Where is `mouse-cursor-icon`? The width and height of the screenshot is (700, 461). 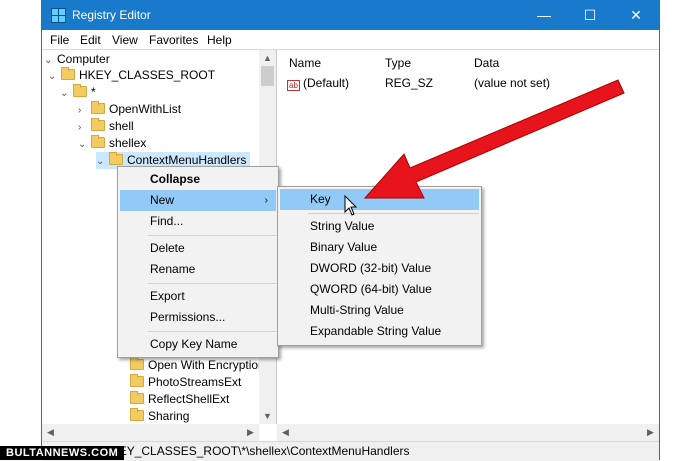 mouse-cursor-icon is located at coordinates (351, 205).